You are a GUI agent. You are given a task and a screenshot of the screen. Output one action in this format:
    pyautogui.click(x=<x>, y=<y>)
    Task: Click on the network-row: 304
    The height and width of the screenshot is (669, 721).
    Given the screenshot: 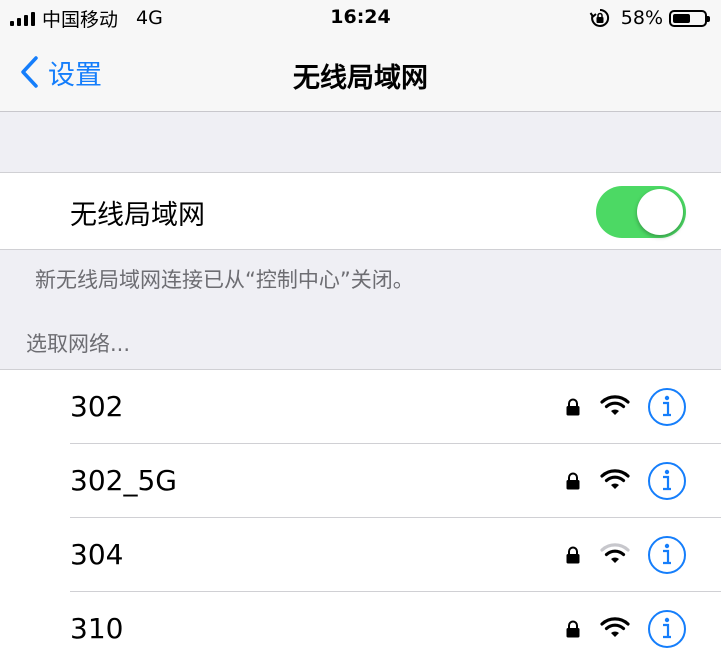 What is the action you would take?
    pyautogui.click(x=360, y=555)
    